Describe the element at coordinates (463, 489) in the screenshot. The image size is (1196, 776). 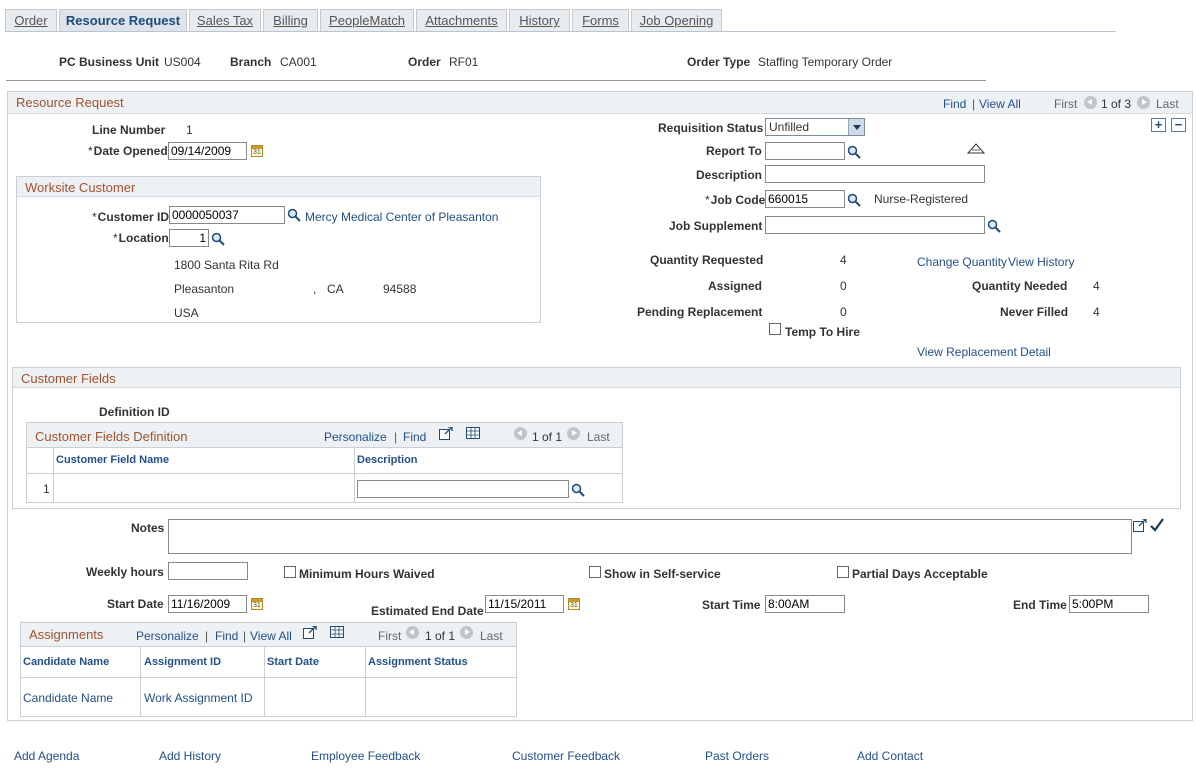
I see `cf-description-input` at that location.